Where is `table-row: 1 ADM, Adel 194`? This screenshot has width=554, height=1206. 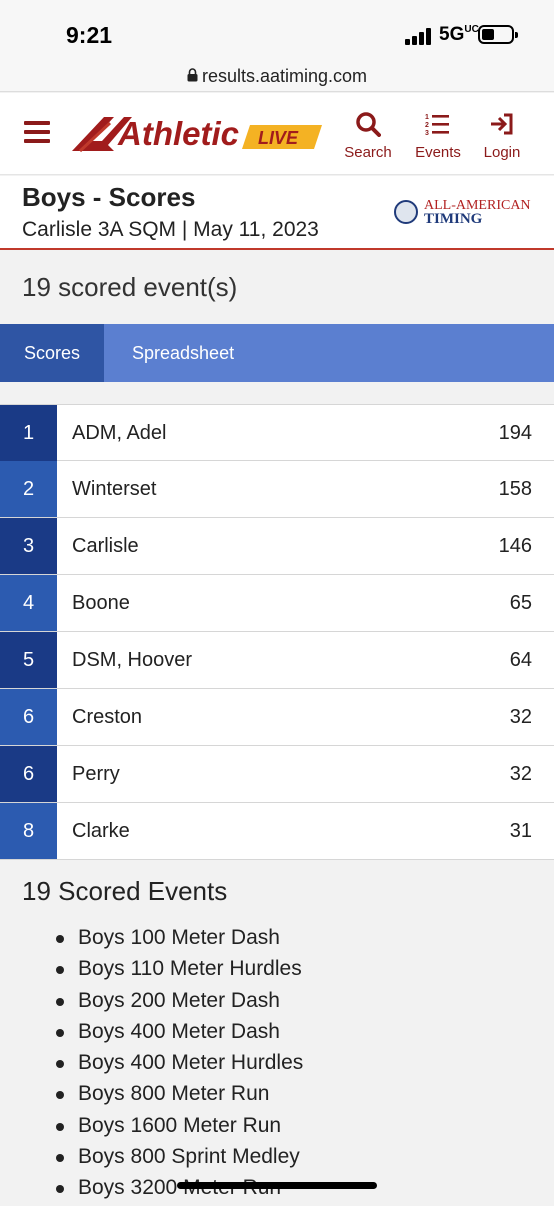 table-row: 1 ADM, Adel 194 is located at coordinates (277, 432).